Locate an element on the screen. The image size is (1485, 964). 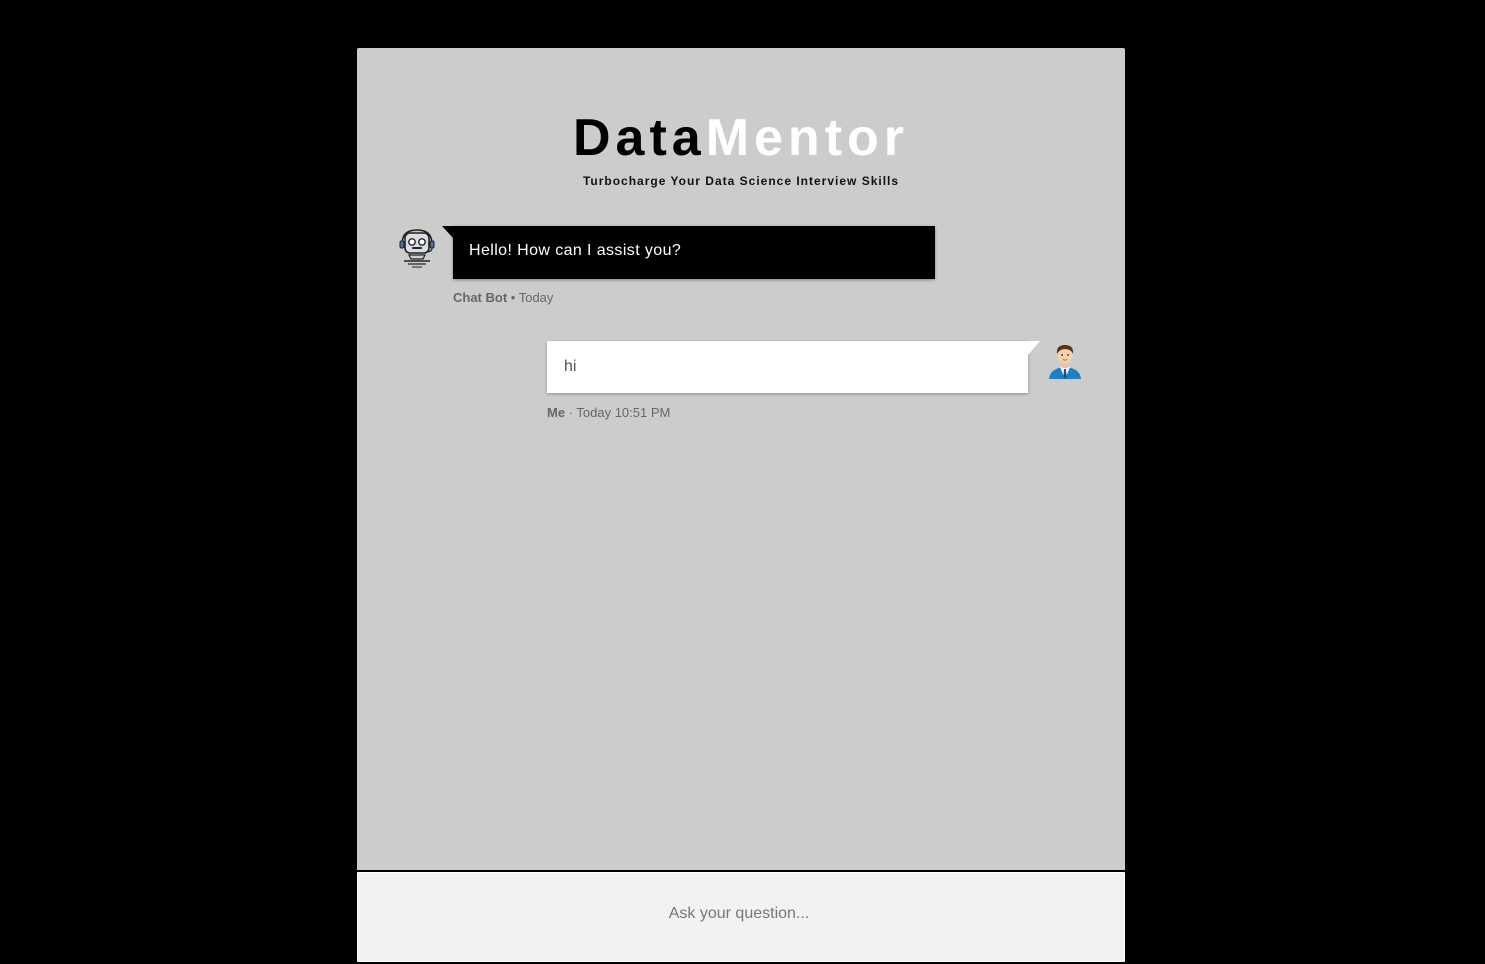
question-input is located at coordinates (739, 914).